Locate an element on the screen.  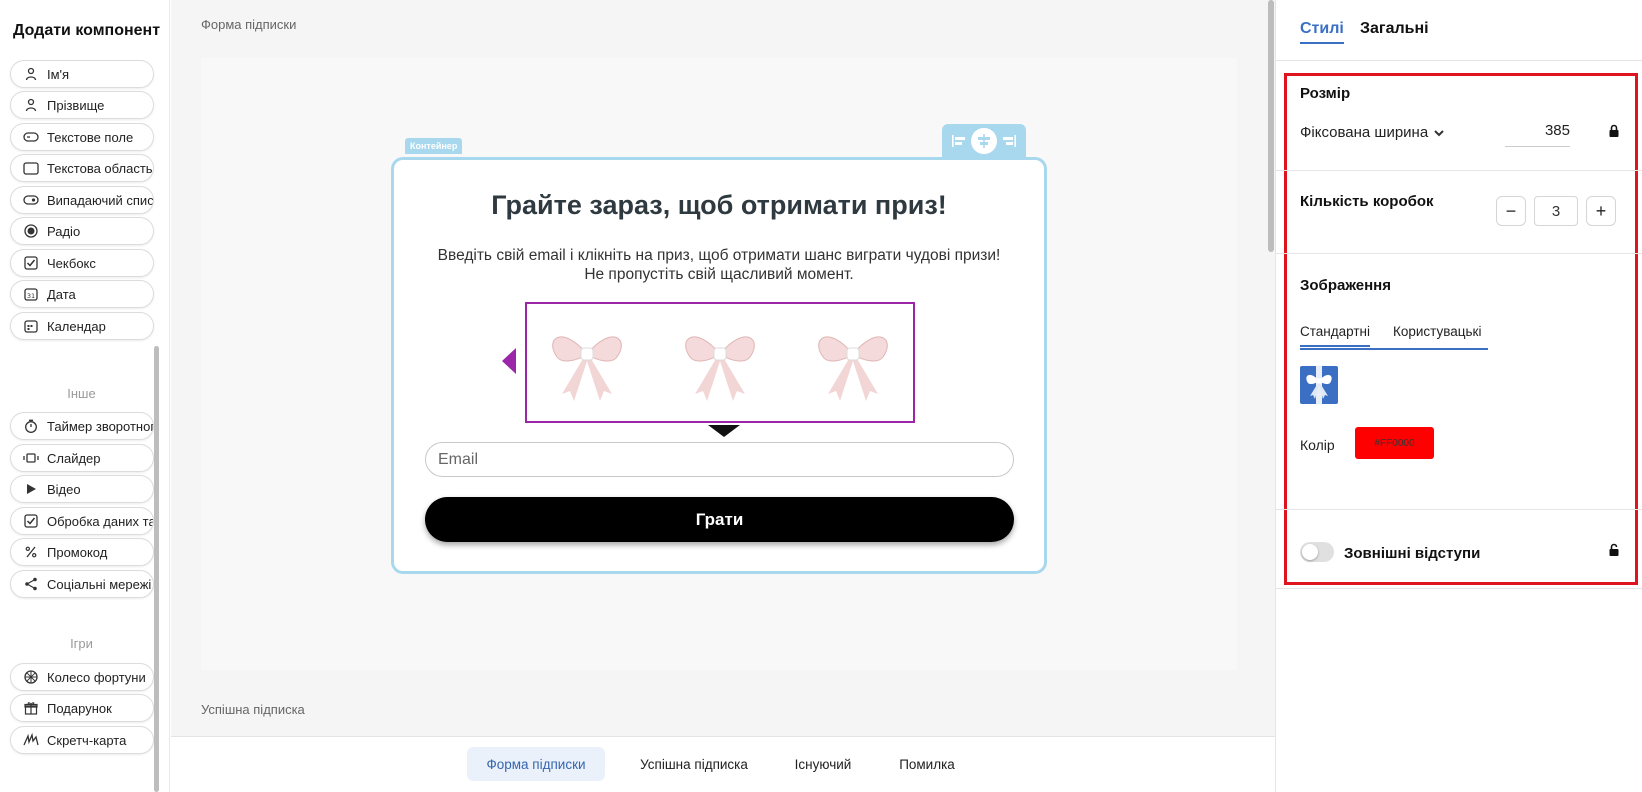
form-title: Грайте зараз, щоб отримати приз! is located at coordinates (719, 205).